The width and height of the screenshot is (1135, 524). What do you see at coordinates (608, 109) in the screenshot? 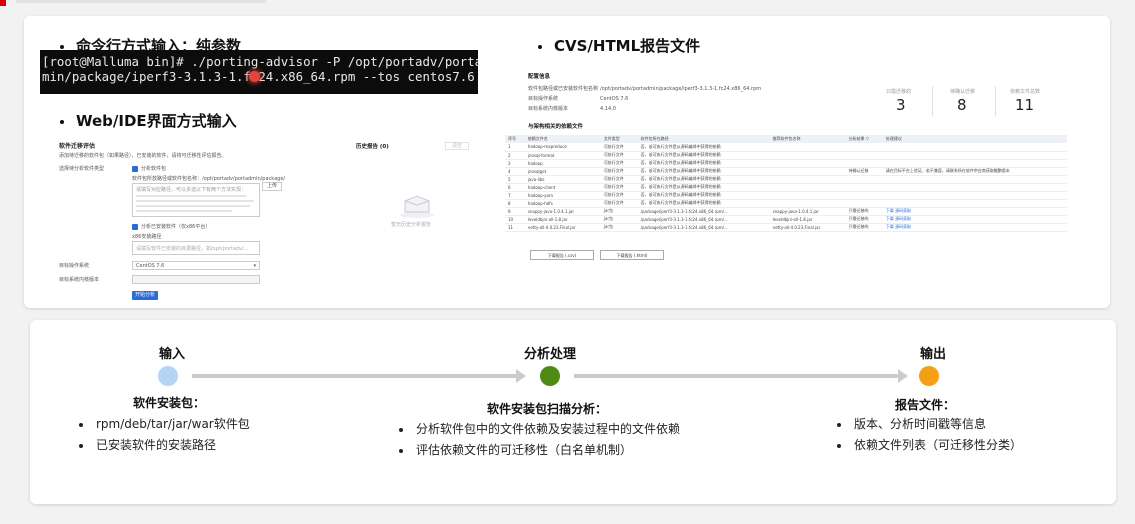
I see `config-value: 4.14.0` at bounding box center [608, 109].